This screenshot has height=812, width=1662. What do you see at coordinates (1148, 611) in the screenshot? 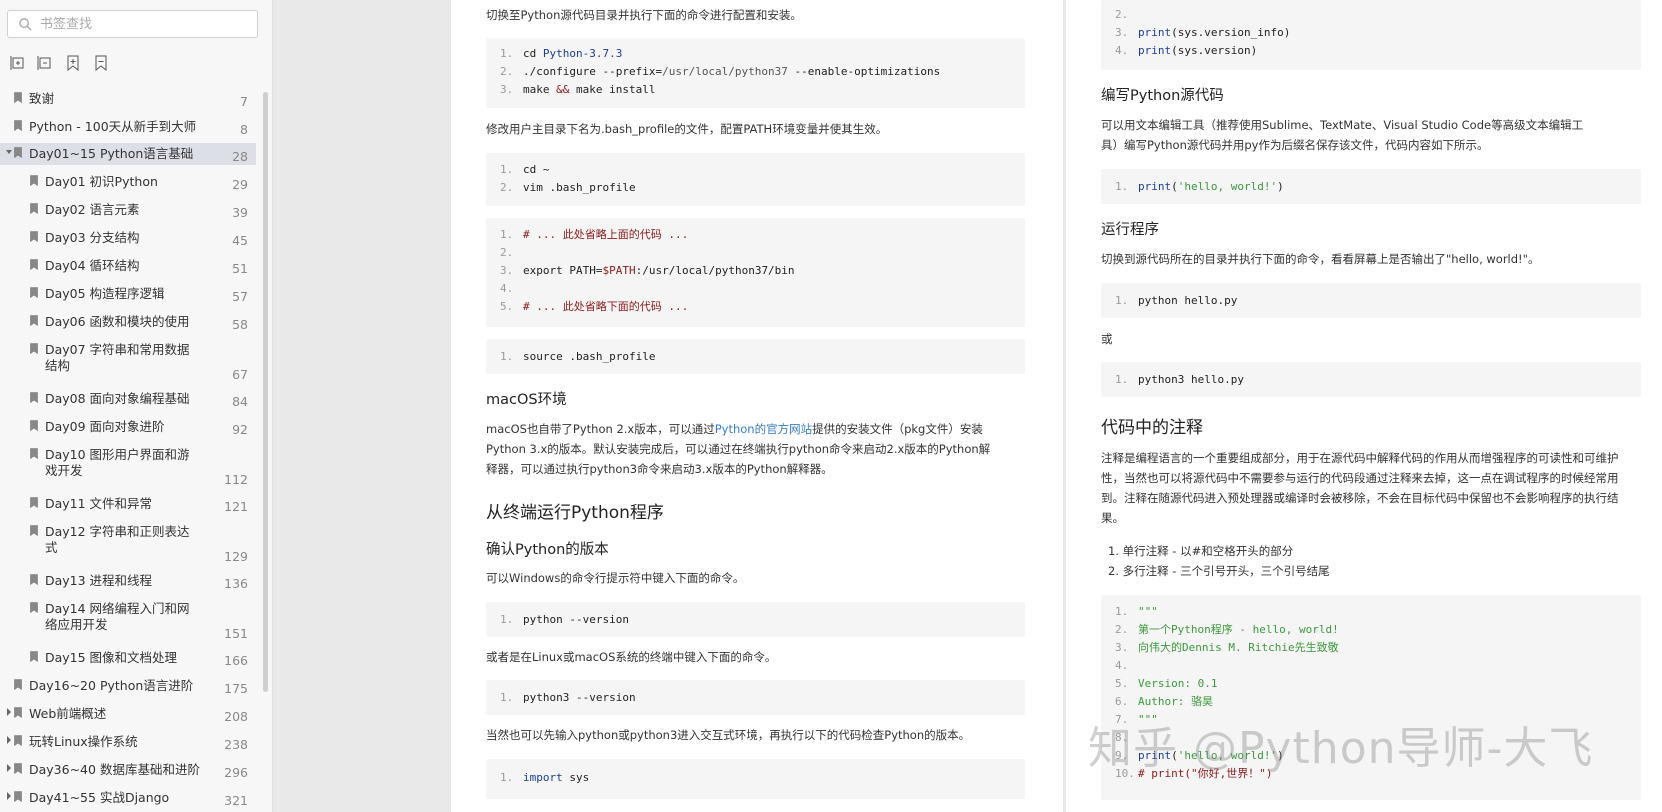
I see `code-line: """` at bounding box center [1148, 611].